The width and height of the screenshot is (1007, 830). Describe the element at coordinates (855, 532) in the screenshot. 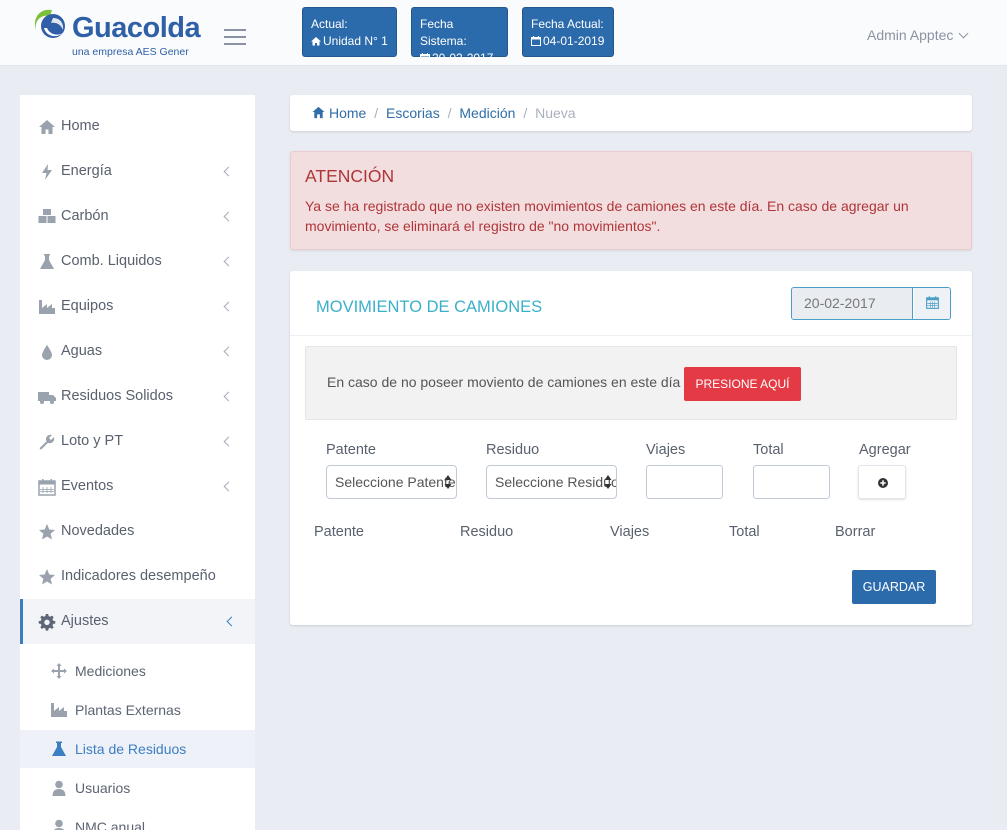

I see `table-header-borrar: Borrar` at that location.